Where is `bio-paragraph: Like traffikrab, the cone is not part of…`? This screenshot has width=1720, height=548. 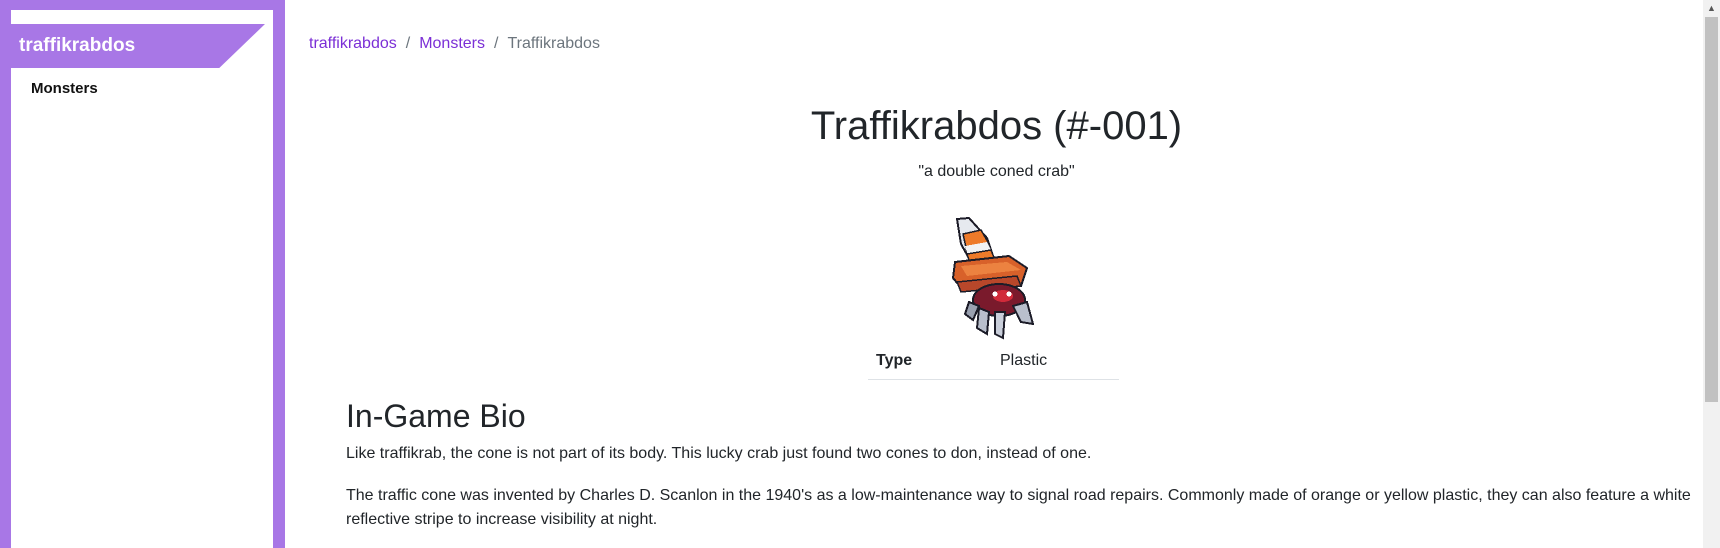
bio-paragraph: Like traffikrab, the cone is not part of… is located at coordinates (719, 453).